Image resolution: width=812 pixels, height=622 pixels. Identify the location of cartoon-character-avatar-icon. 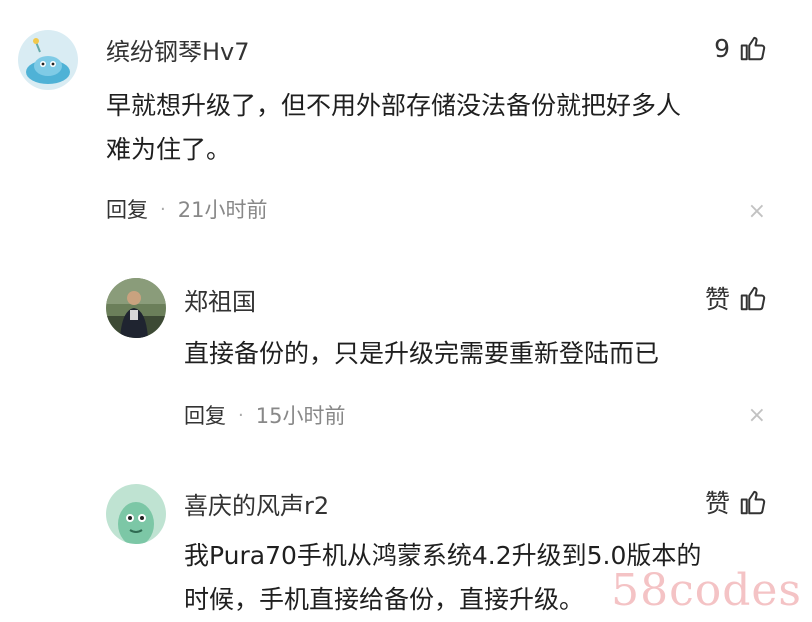
(136, 514).